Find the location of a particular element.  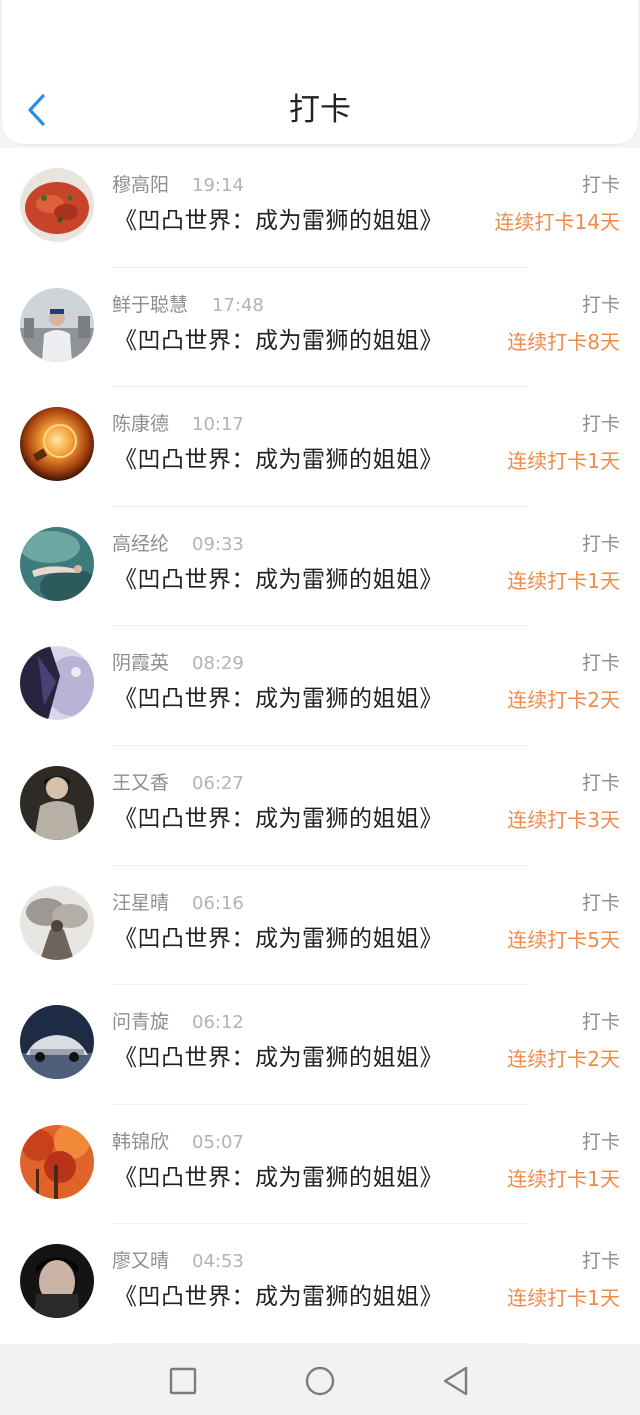

checkin-row: 廖又晴 04:53 《凹凸世界：成为雷狮的姐姐》 打卡 连续打卡1天 is located at coordinates (320, 1284).